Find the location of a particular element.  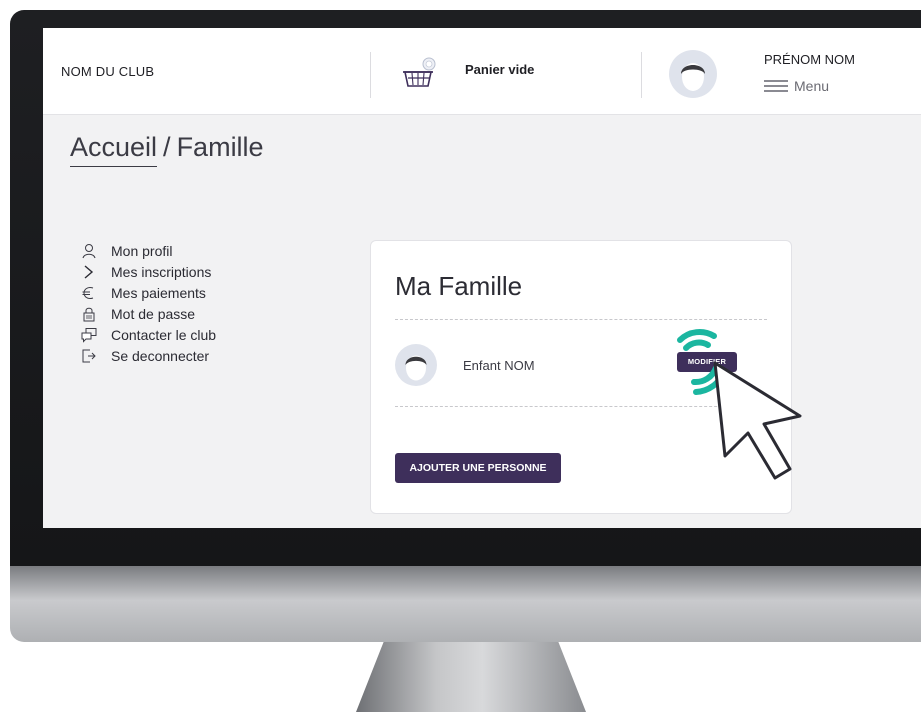

monitor-stand is located at coordinates (471, 677).